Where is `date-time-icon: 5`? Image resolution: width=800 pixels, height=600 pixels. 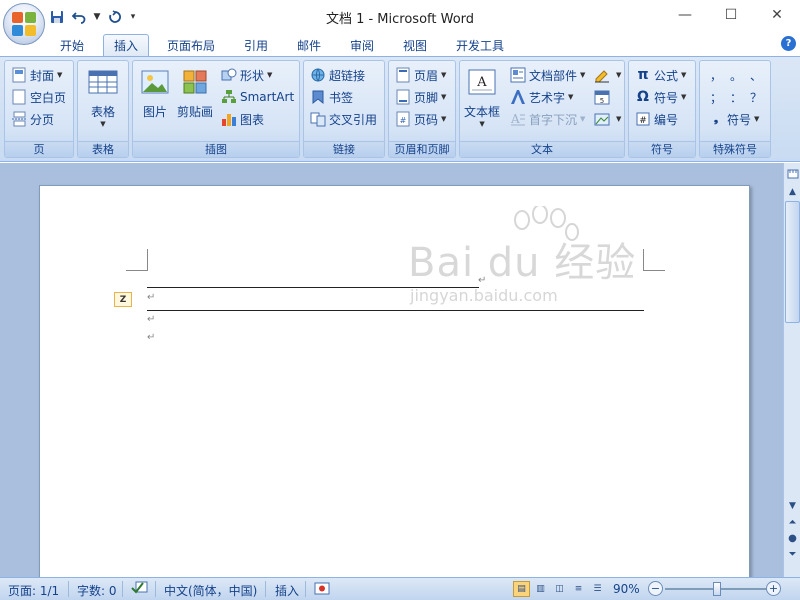
date-time-icon: 5 is located at coordinates (602, 97).